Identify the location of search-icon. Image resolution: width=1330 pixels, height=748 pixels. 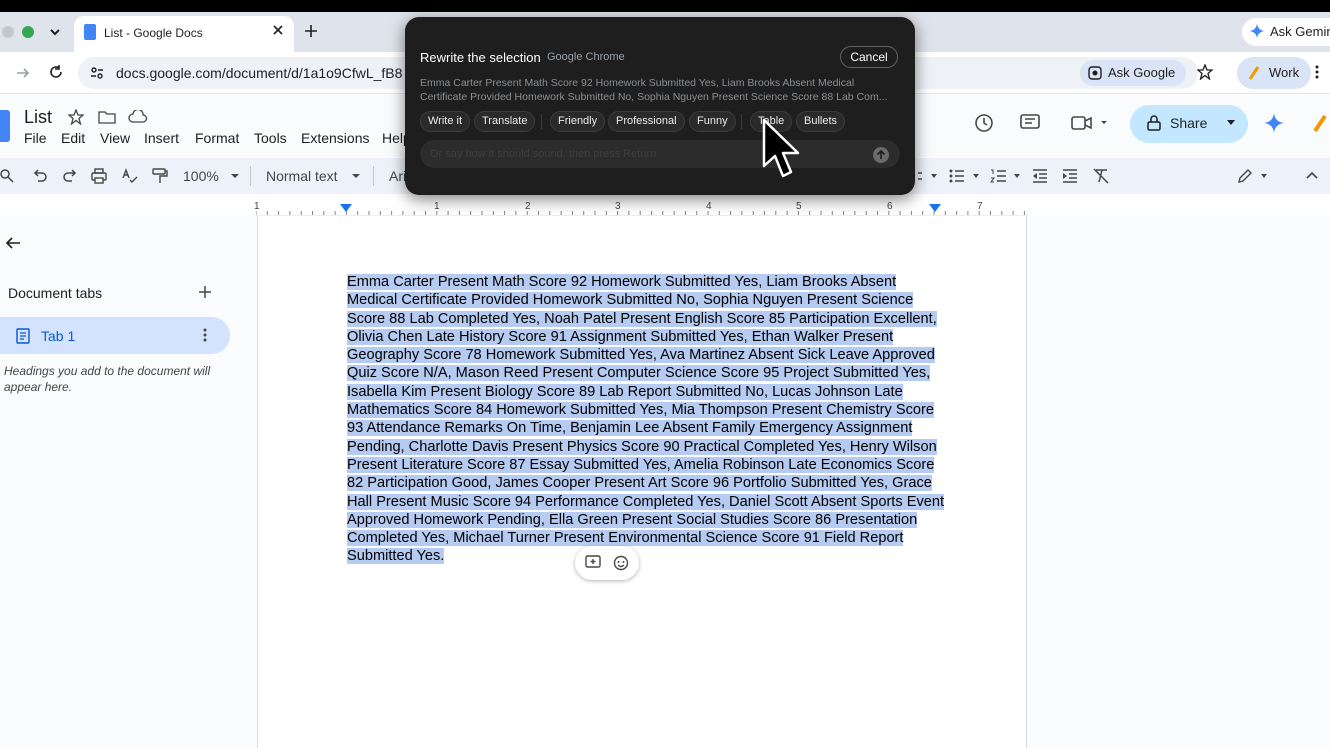
(7, 176).